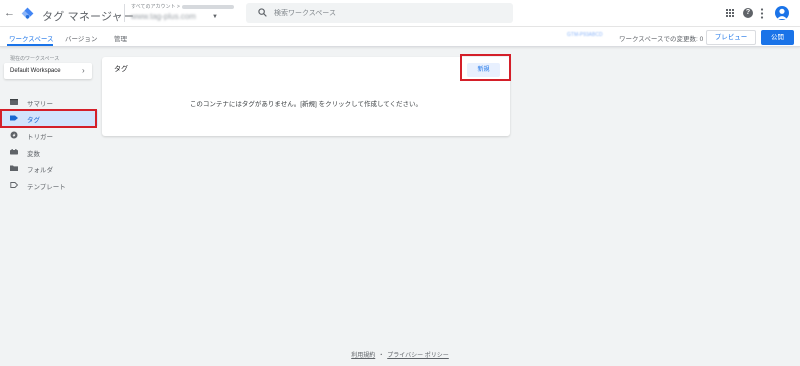 The width and height of the screenshot is (800, 366). I want to click on footer: 利用規約・プライバシー ポリシー, so click(400, 354).